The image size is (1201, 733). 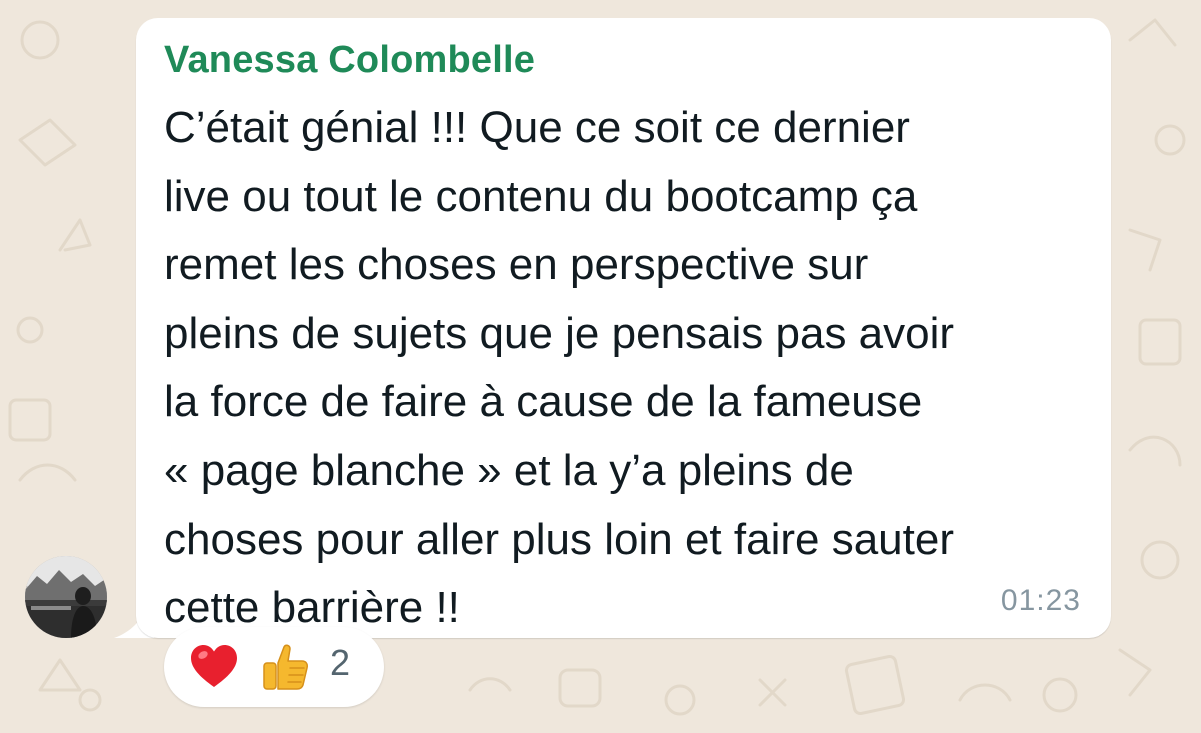 I want to click on avatar-photo, so click(x=66, y=597).